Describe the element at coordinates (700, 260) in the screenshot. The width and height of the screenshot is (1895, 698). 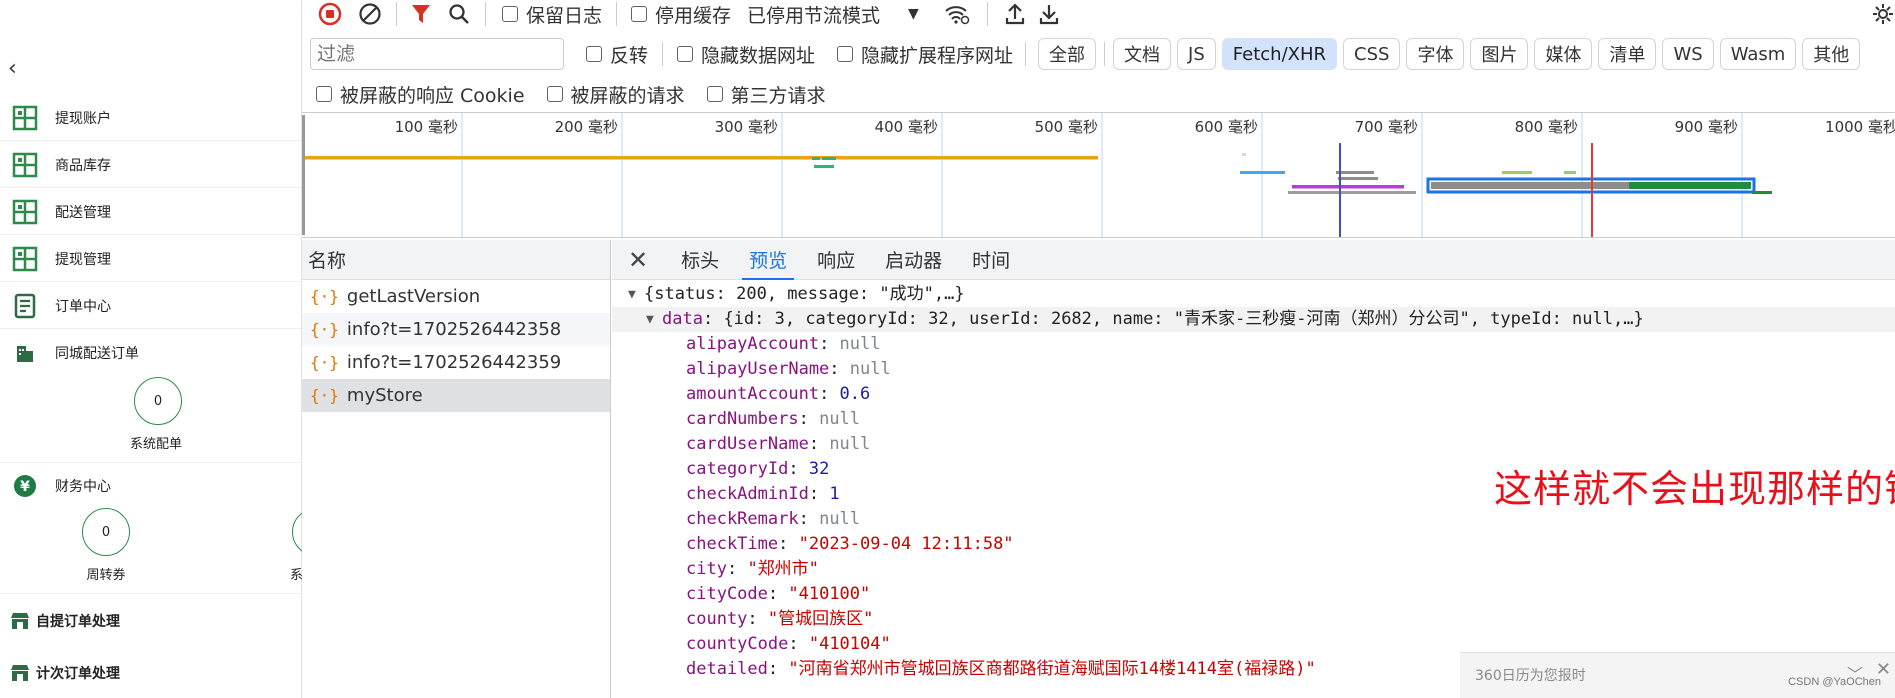
I see `tab-headers: 标头` at that location.